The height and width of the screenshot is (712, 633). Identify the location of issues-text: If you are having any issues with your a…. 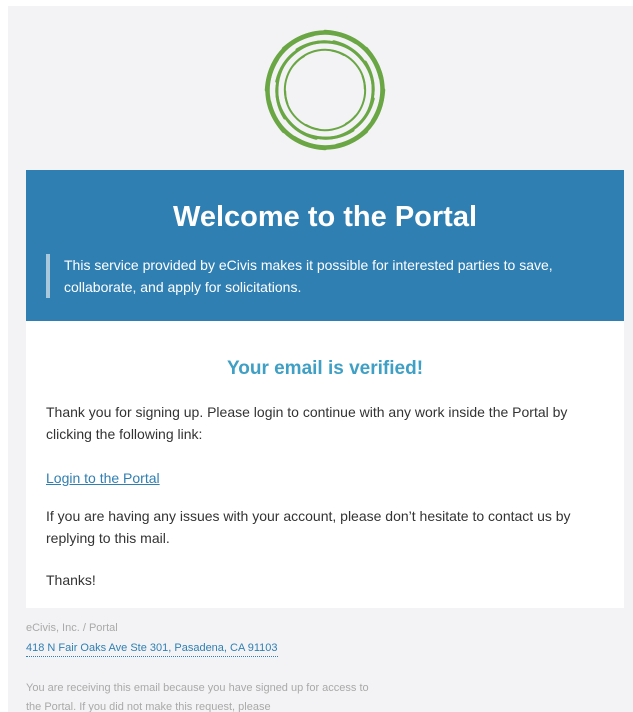
(308, 527).